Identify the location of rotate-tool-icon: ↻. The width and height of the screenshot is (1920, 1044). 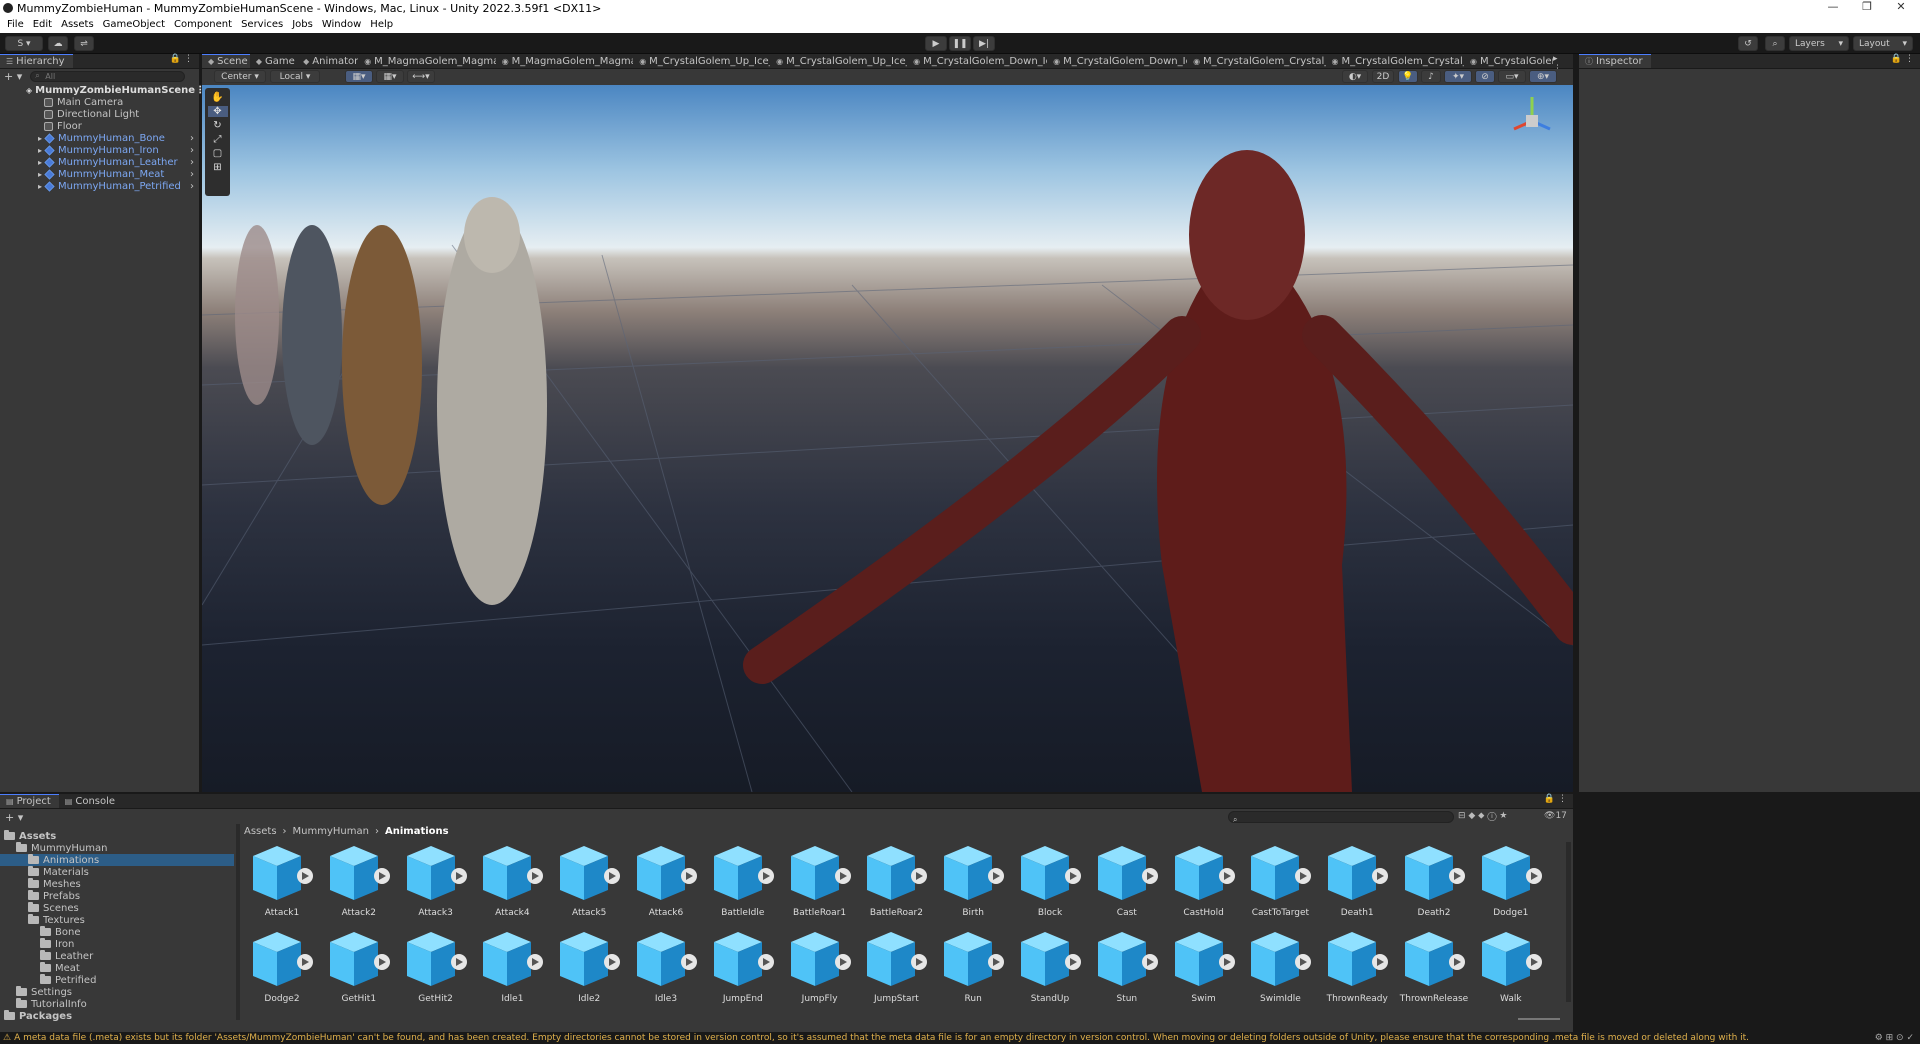
(217, 125).